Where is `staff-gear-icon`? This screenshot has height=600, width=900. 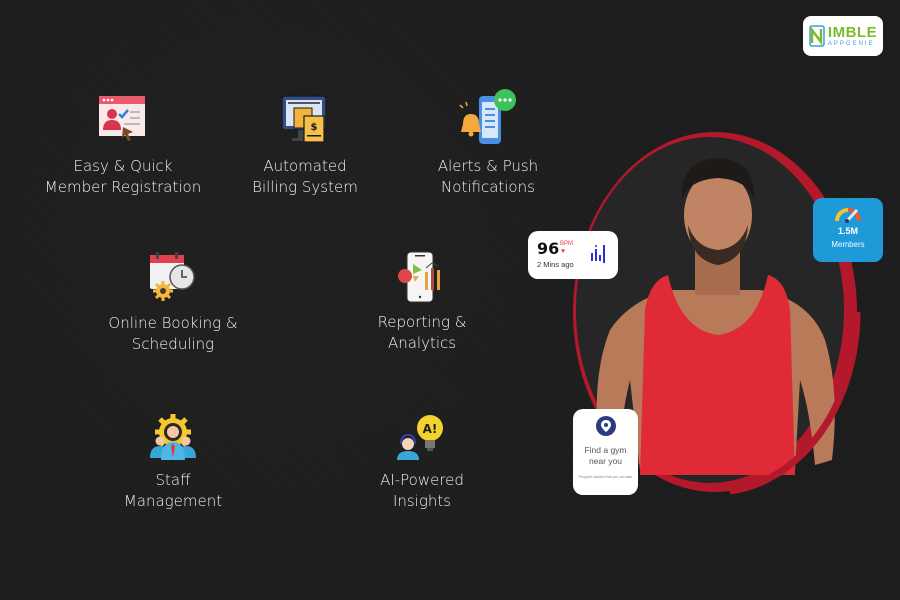
staff-gear-icon is located at coordinates (173, 437).